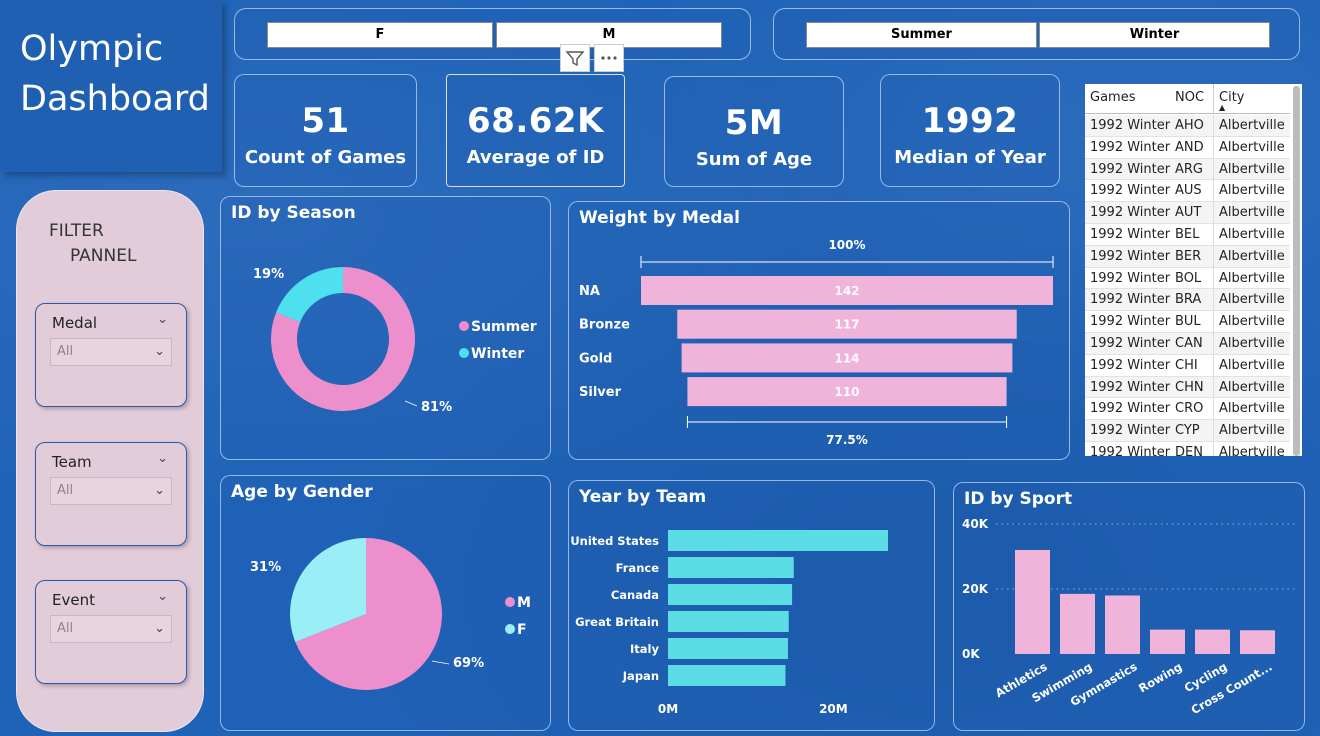  Describe the element at coordinates (1187, 409) in the screenshot. I see `table-row: 1992 Winter CRO Albertville` at that location.